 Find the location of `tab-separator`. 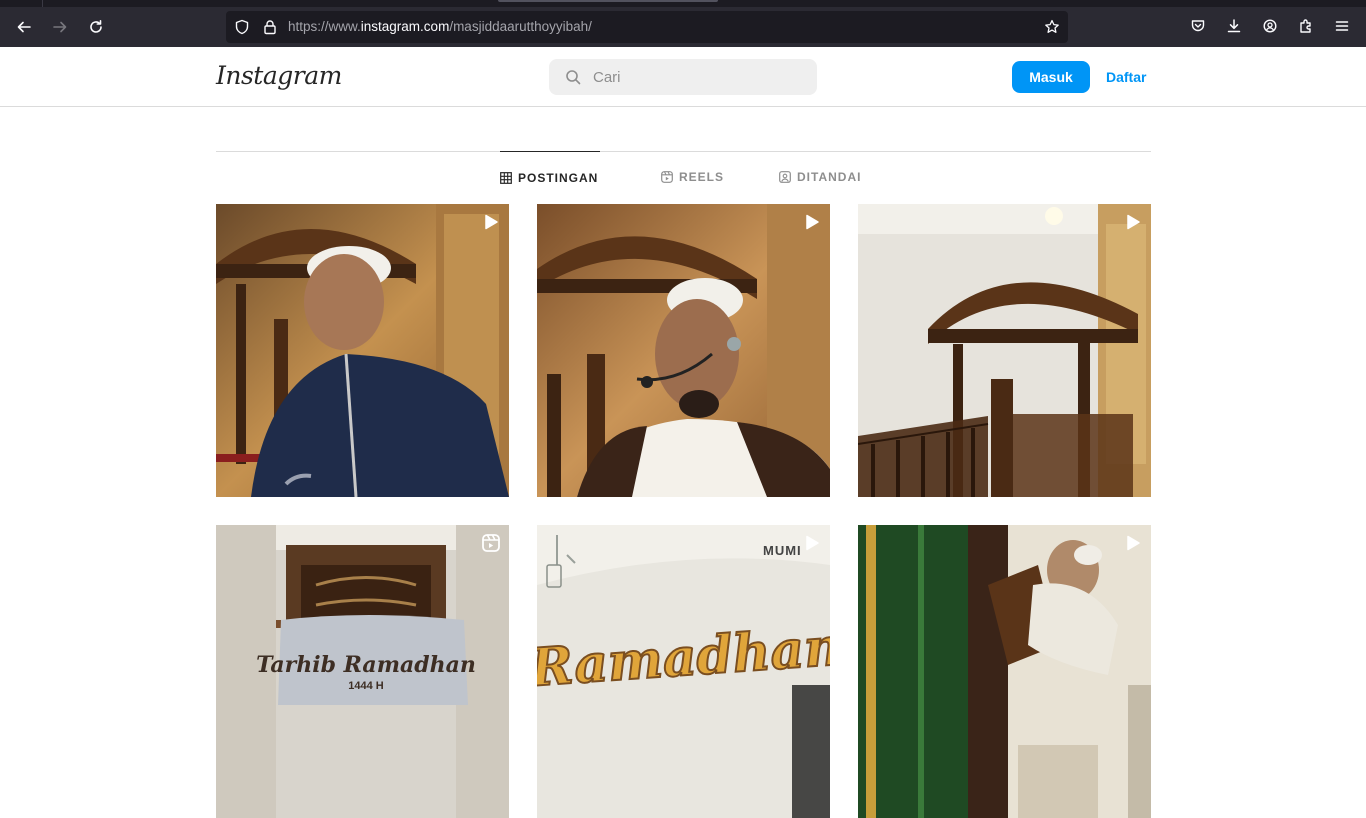

tab-separator is located at coordinates (42, 3).